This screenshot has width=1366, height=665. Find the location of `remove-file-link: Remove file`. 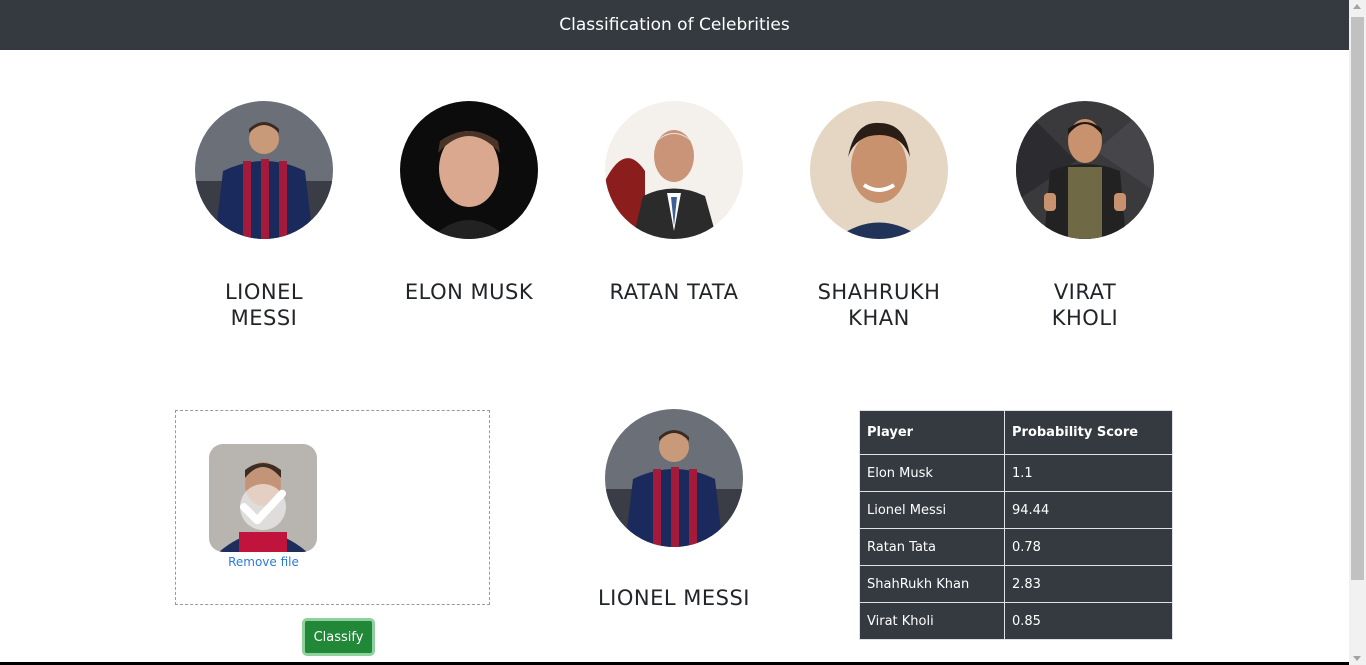

remove-file-link: Remove file is located at coordinates (263, 562).